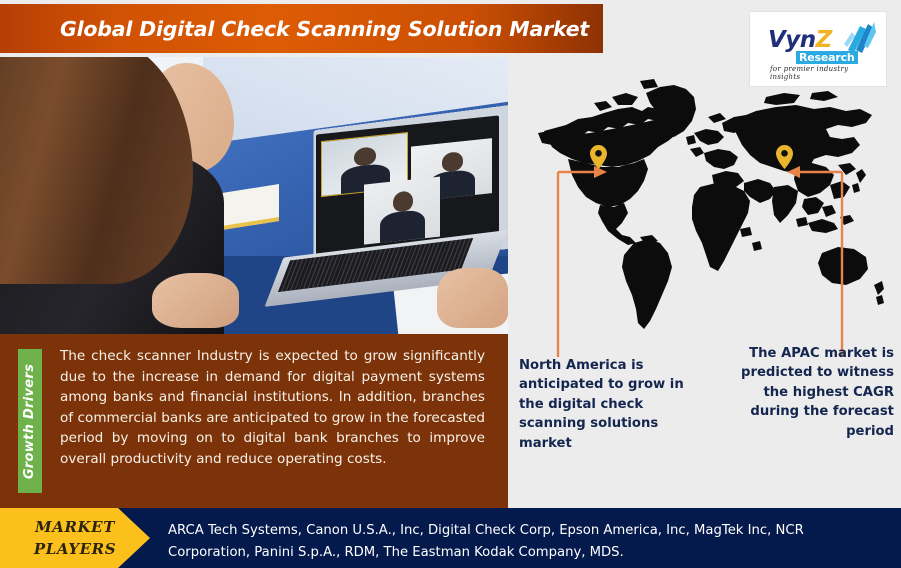 This screenshot has height=568, width=901. What do you see at coordinates (75, 538) in the screenshot?
I see `market-players-tag: MARKET PLAYERS` at bounding box center [75, 538].